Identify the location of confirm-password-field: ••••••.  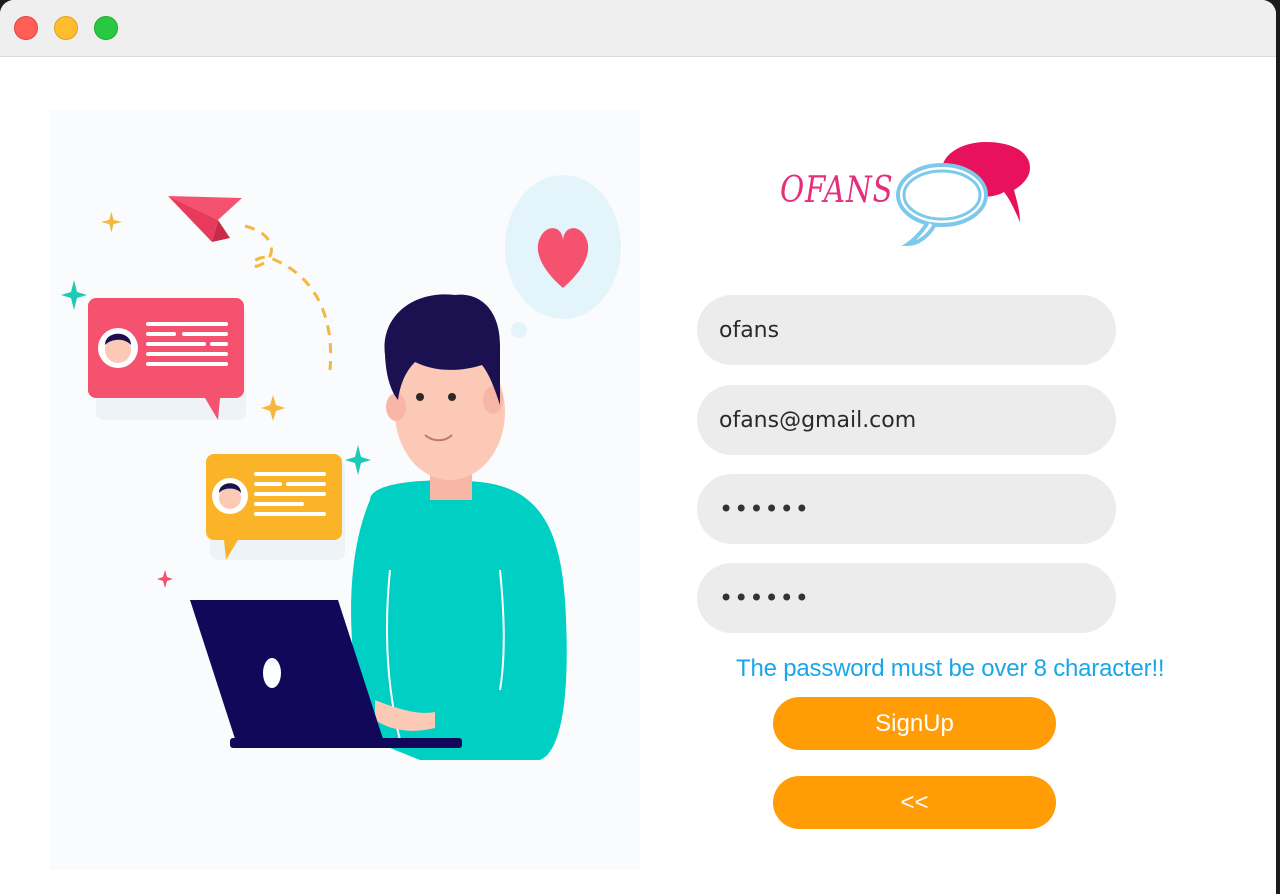
(906, 598).